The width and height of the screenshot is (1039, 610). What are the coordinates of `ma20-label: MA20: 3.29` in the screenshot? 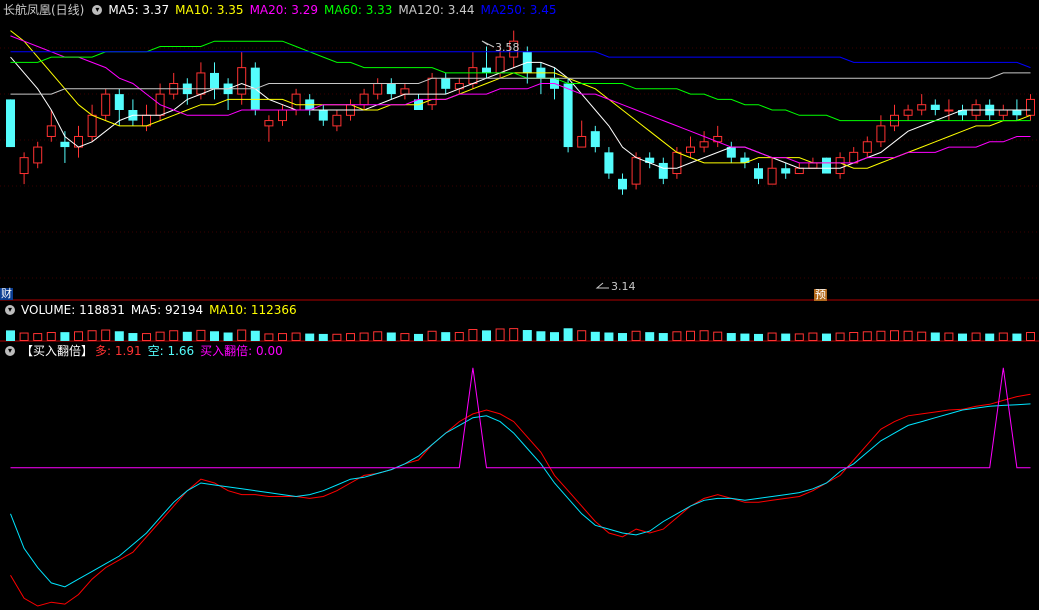 It's located at (283, 10).